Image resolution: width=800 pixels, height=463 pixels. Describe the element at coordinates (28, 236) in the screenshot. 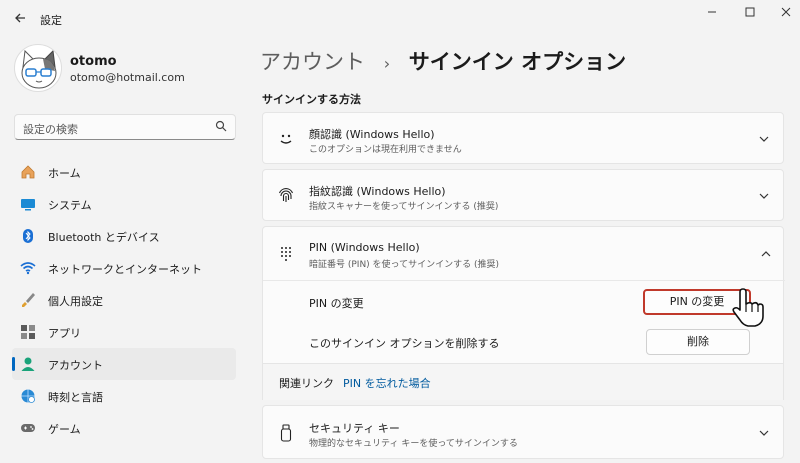

I see `bluetooth-icon` at that location.